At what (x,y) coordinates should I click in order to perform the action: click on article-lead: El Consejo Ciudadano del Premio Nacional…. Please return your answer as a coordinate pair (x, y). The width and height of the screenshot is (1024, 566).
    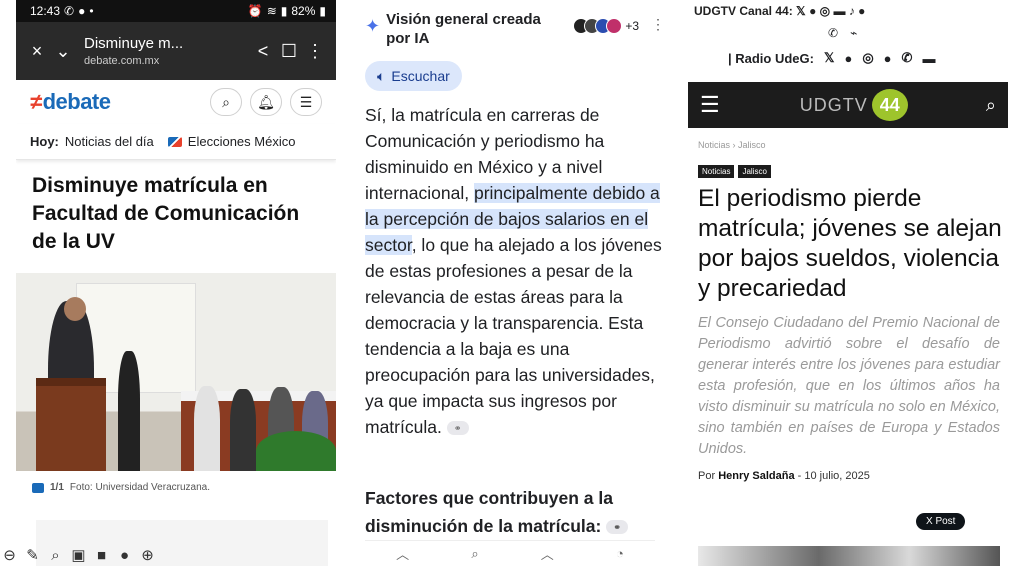
    Looking at the image, I should click on (849, 386).